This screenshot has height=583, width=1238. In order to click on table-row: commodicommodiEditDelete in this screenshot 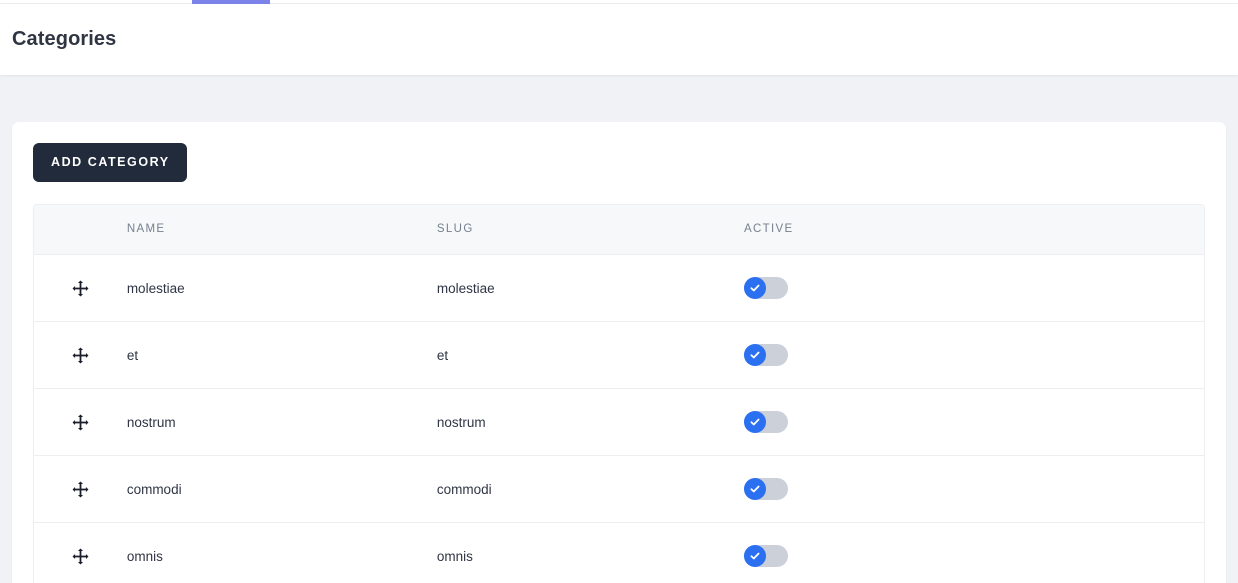, I will do `click(619, 489)`.